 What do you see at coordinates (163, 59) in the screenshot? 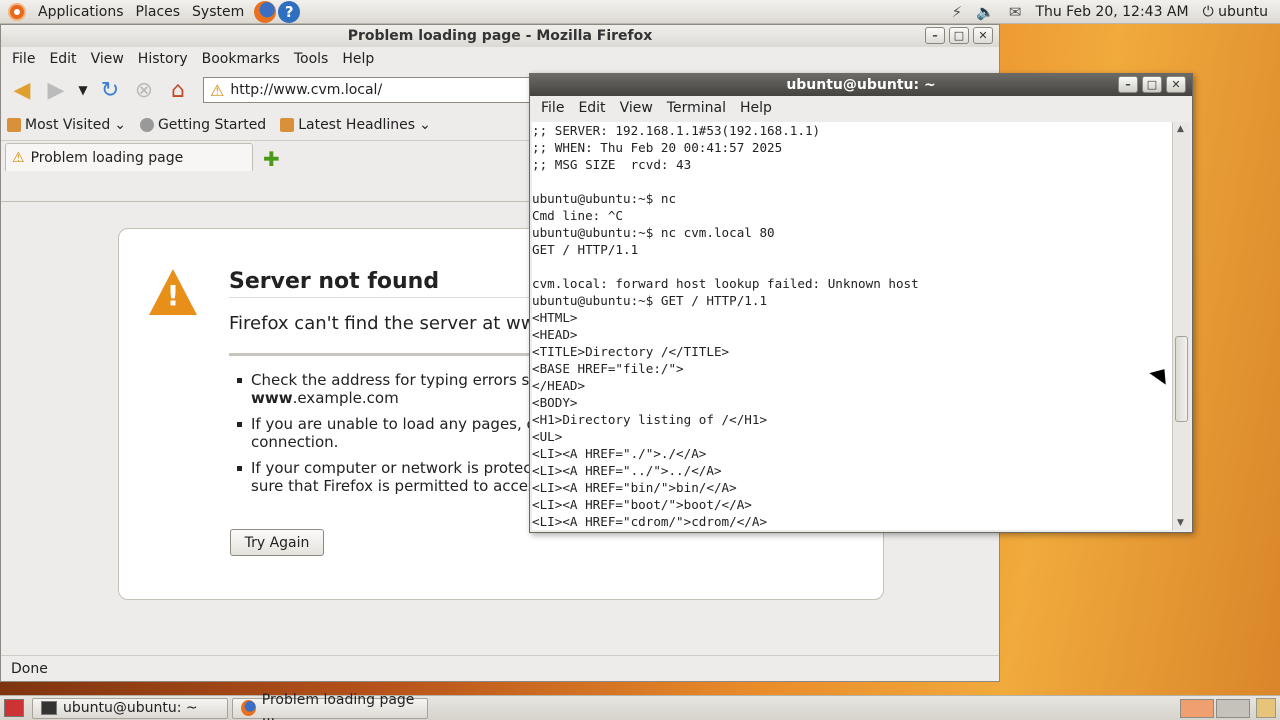
I see `menu-history: History` at bounding box center [163, 59].